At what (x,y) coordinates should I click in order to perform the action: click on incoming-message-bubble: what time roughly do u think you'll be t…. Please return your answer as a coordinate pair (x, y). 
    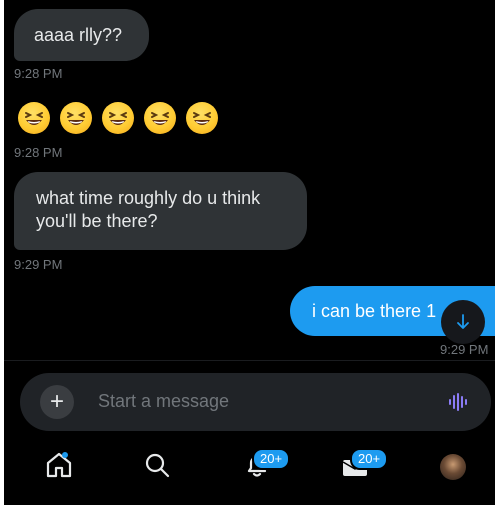
    Looking at the image, I should click on (160, 211).